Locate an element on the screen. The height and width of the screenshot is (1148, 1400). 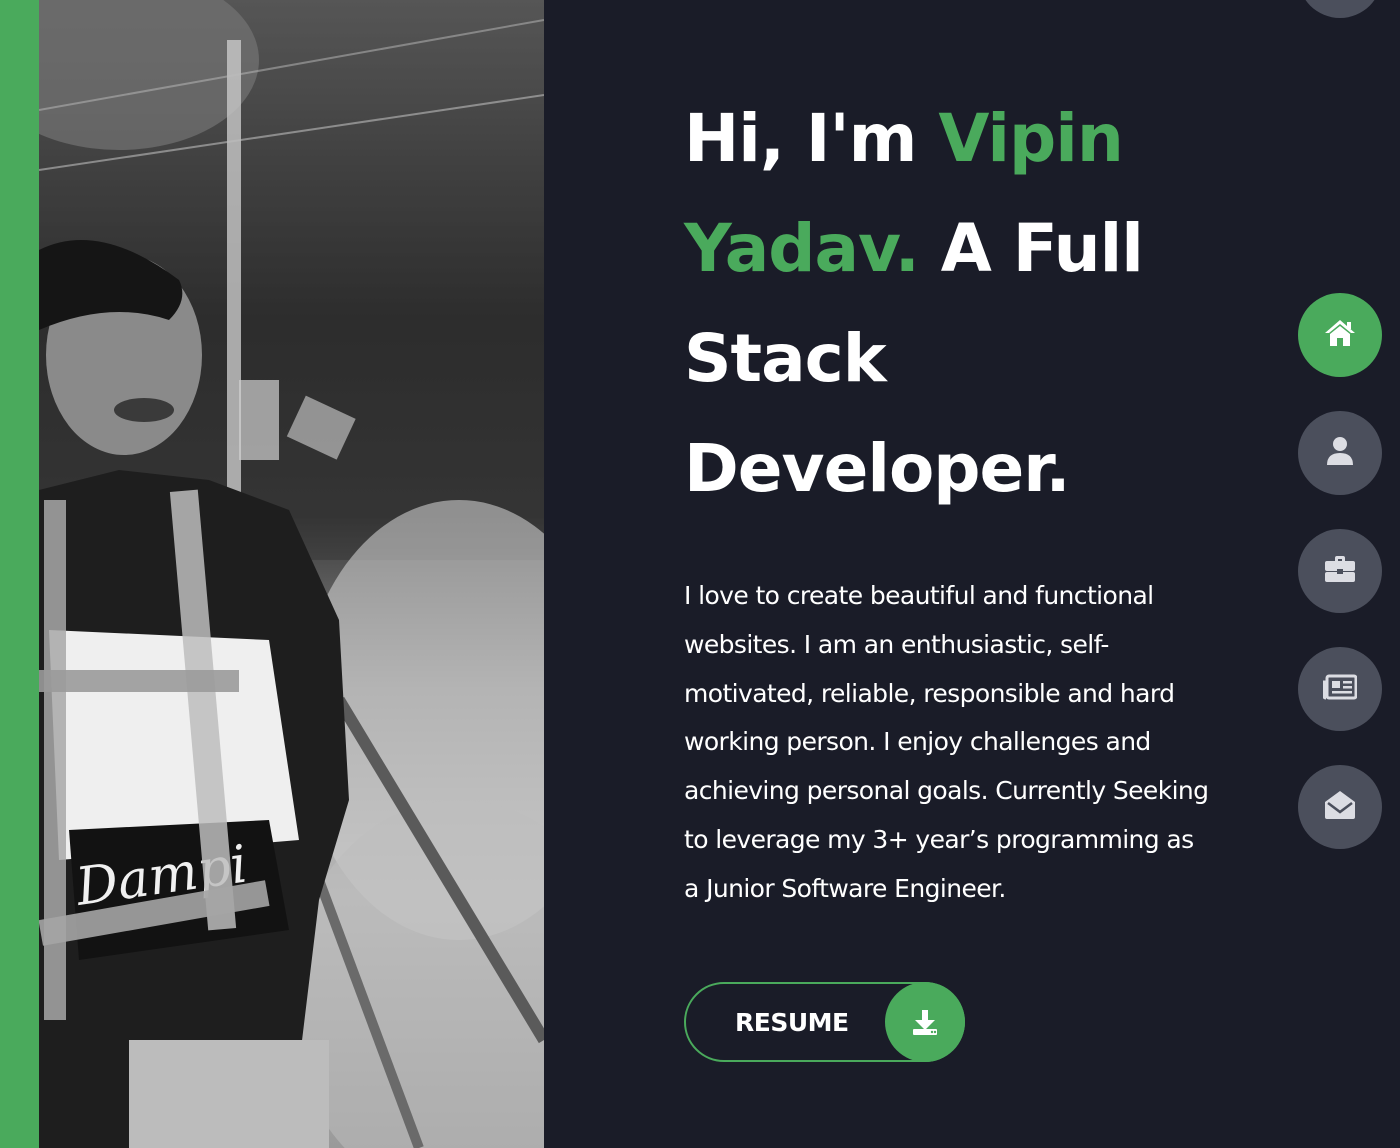
nav-blog-button is located at coordinates (1340, 689).